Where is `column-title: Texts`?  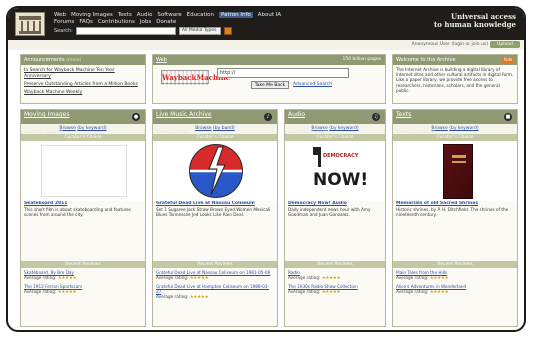
column-title: Texts is located at coordinates (455, 114).